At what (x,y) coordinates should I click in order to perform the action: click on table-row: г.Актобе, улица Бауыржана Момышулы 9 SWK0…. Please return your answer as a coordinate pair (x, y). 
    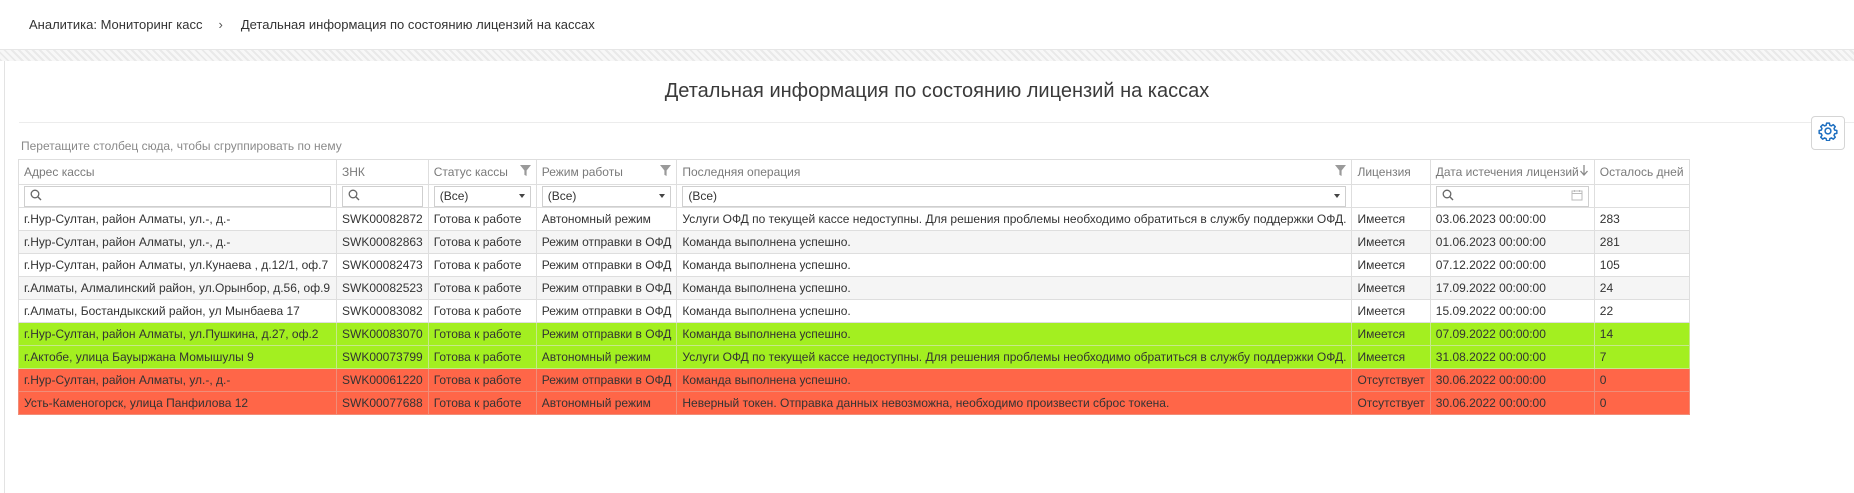
    Looking at the image, I should click on (854, 357).